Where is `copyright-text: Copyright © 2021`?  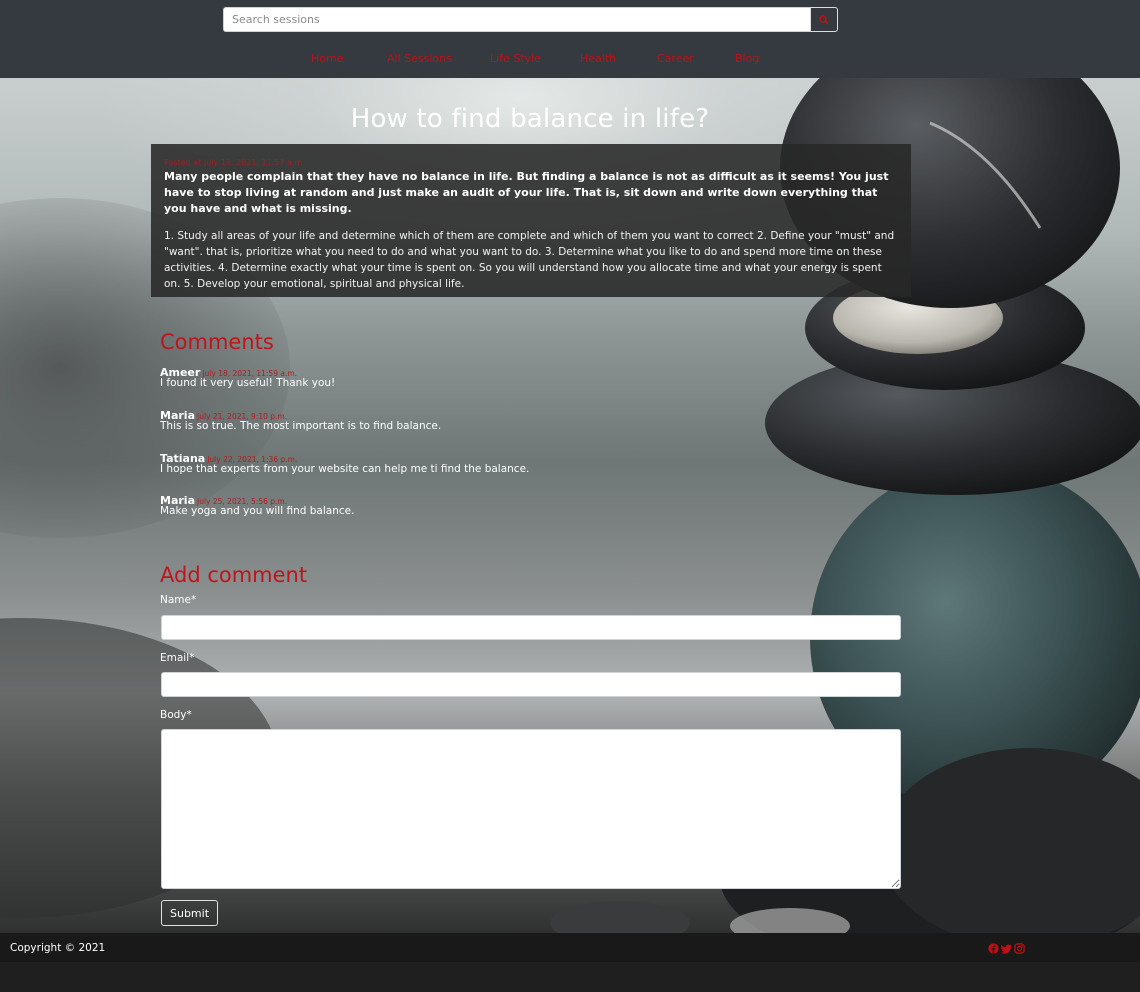
copyright-text: Copyright © 2021 is located at coordinates (58, 948).